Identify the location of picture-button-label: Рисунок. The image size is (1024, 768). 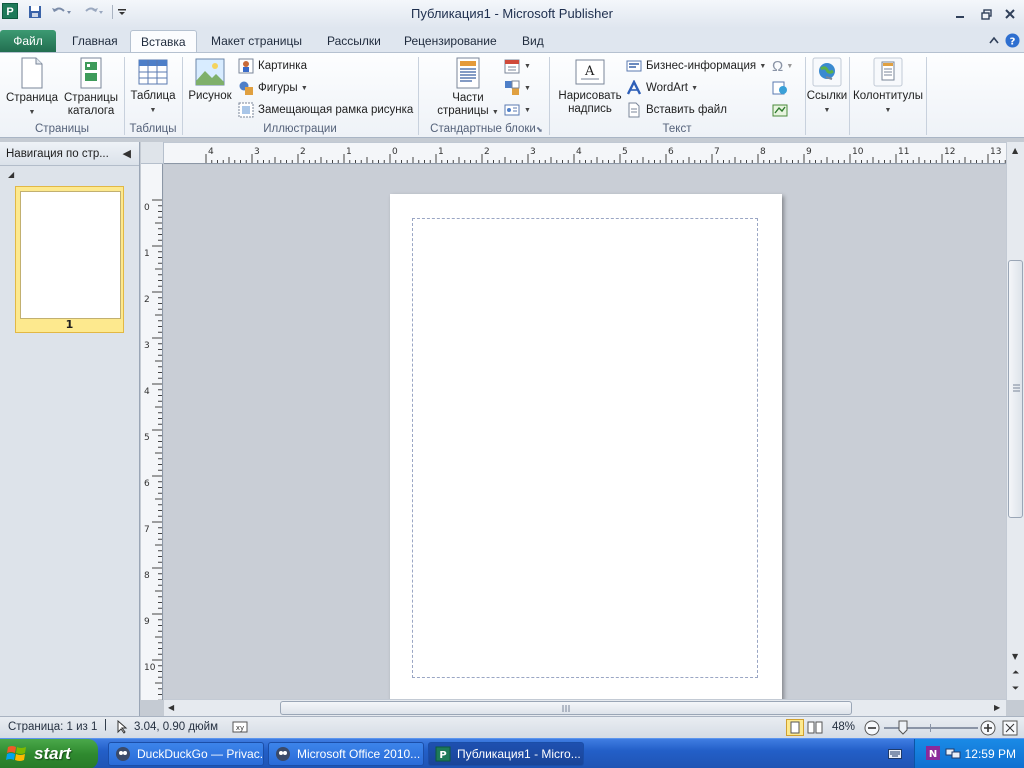
(210, 96).